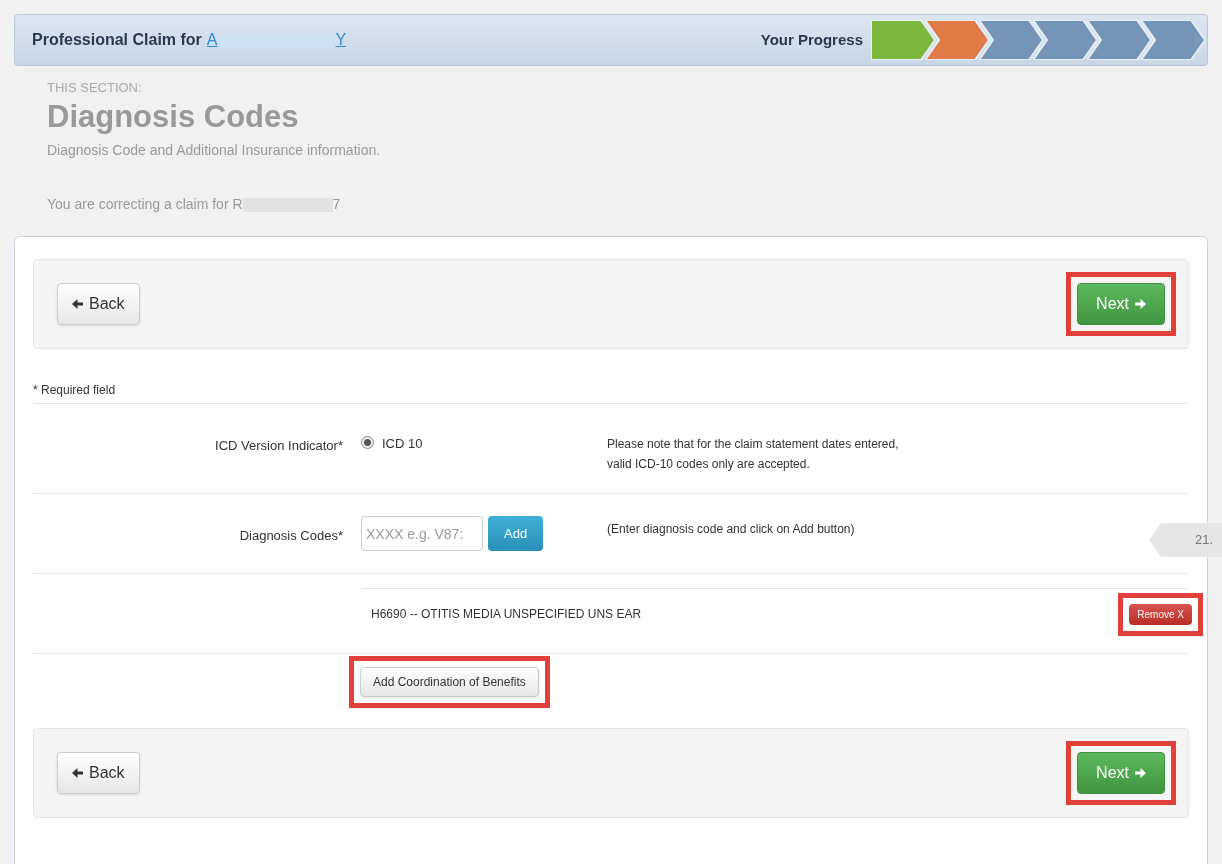 This screenshot has height=864, width=1222. Describe the element at coordinates (367, 442) in the screenshot. I see `radio-button` at that location.